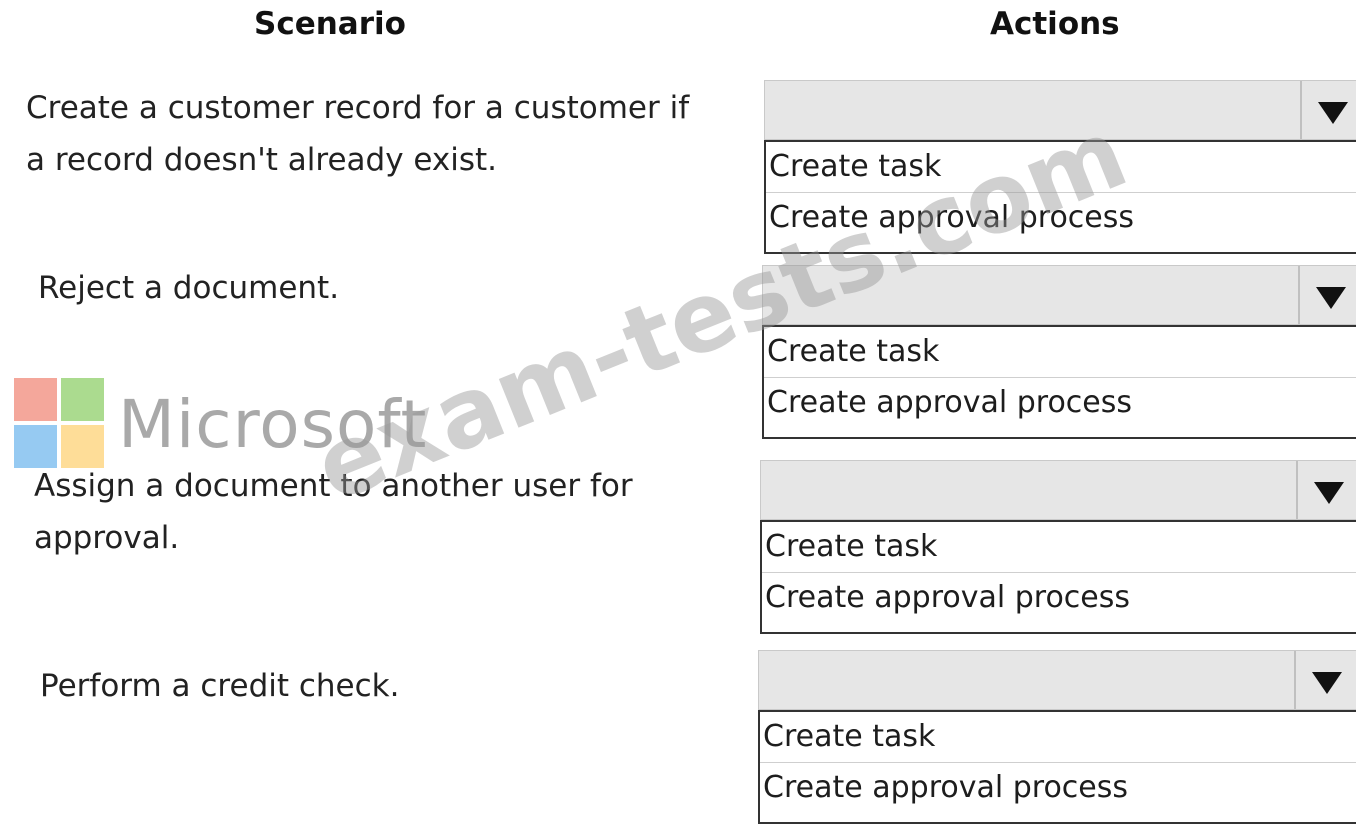  What do you see at coordinates (1055, 24) in the screenshot?
I see `header-actions: Actions` at bounding box center [1055, 24].